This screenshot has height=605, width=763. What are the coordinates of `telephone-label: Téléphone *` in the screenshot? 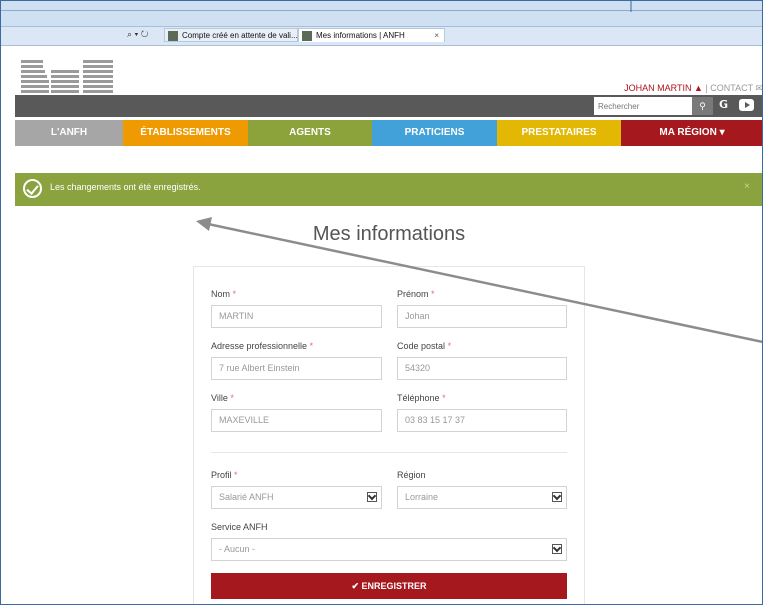 It's located at (421, 398).